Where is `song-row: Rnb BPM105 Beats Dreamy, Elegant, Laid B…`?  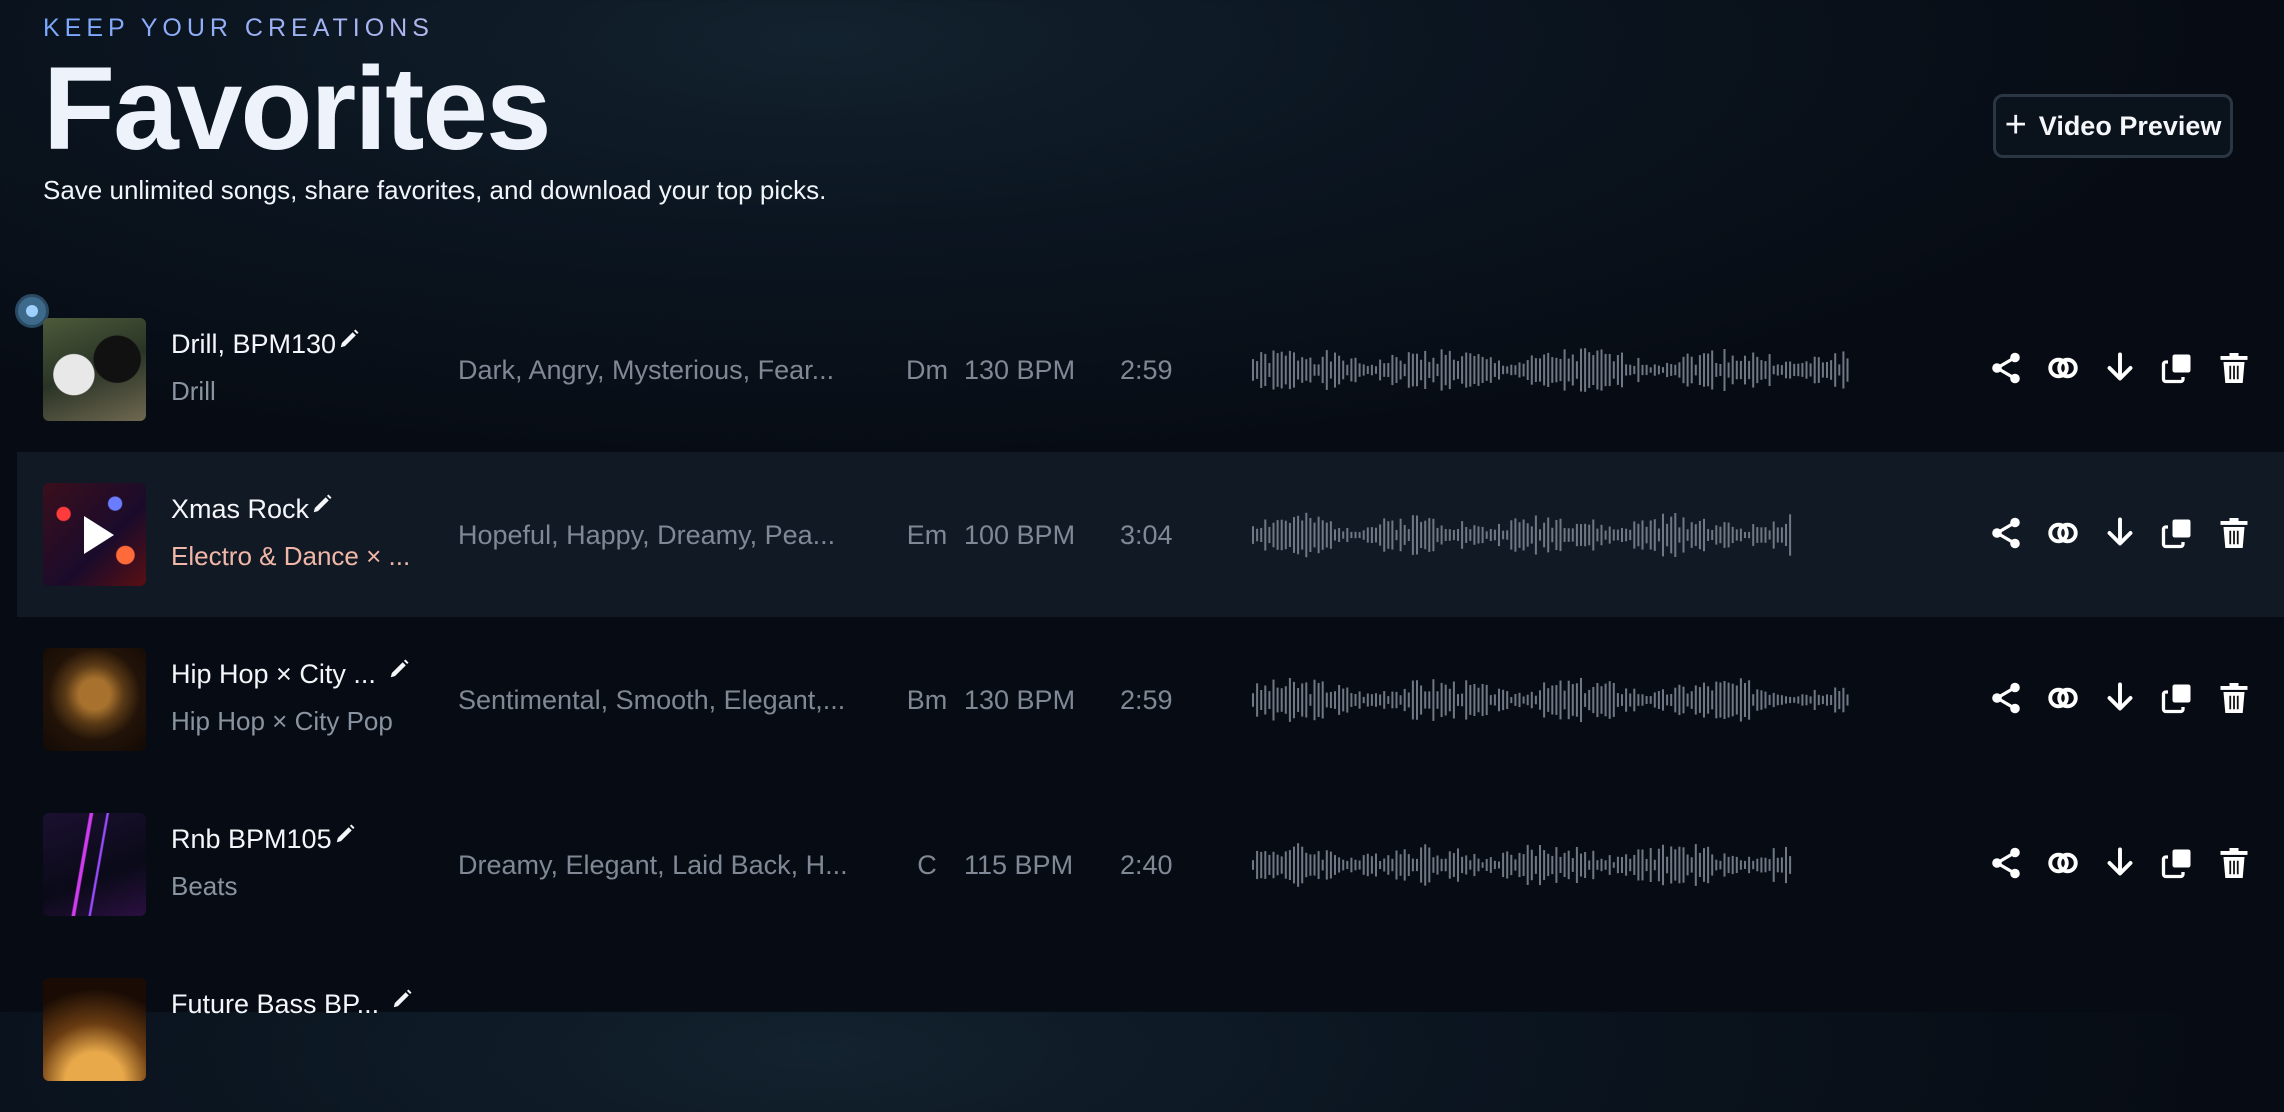 song-row: Rnb BPM105 Beats Dreamy, Elegant, Laid B… is located at coordinates (1150, 864).